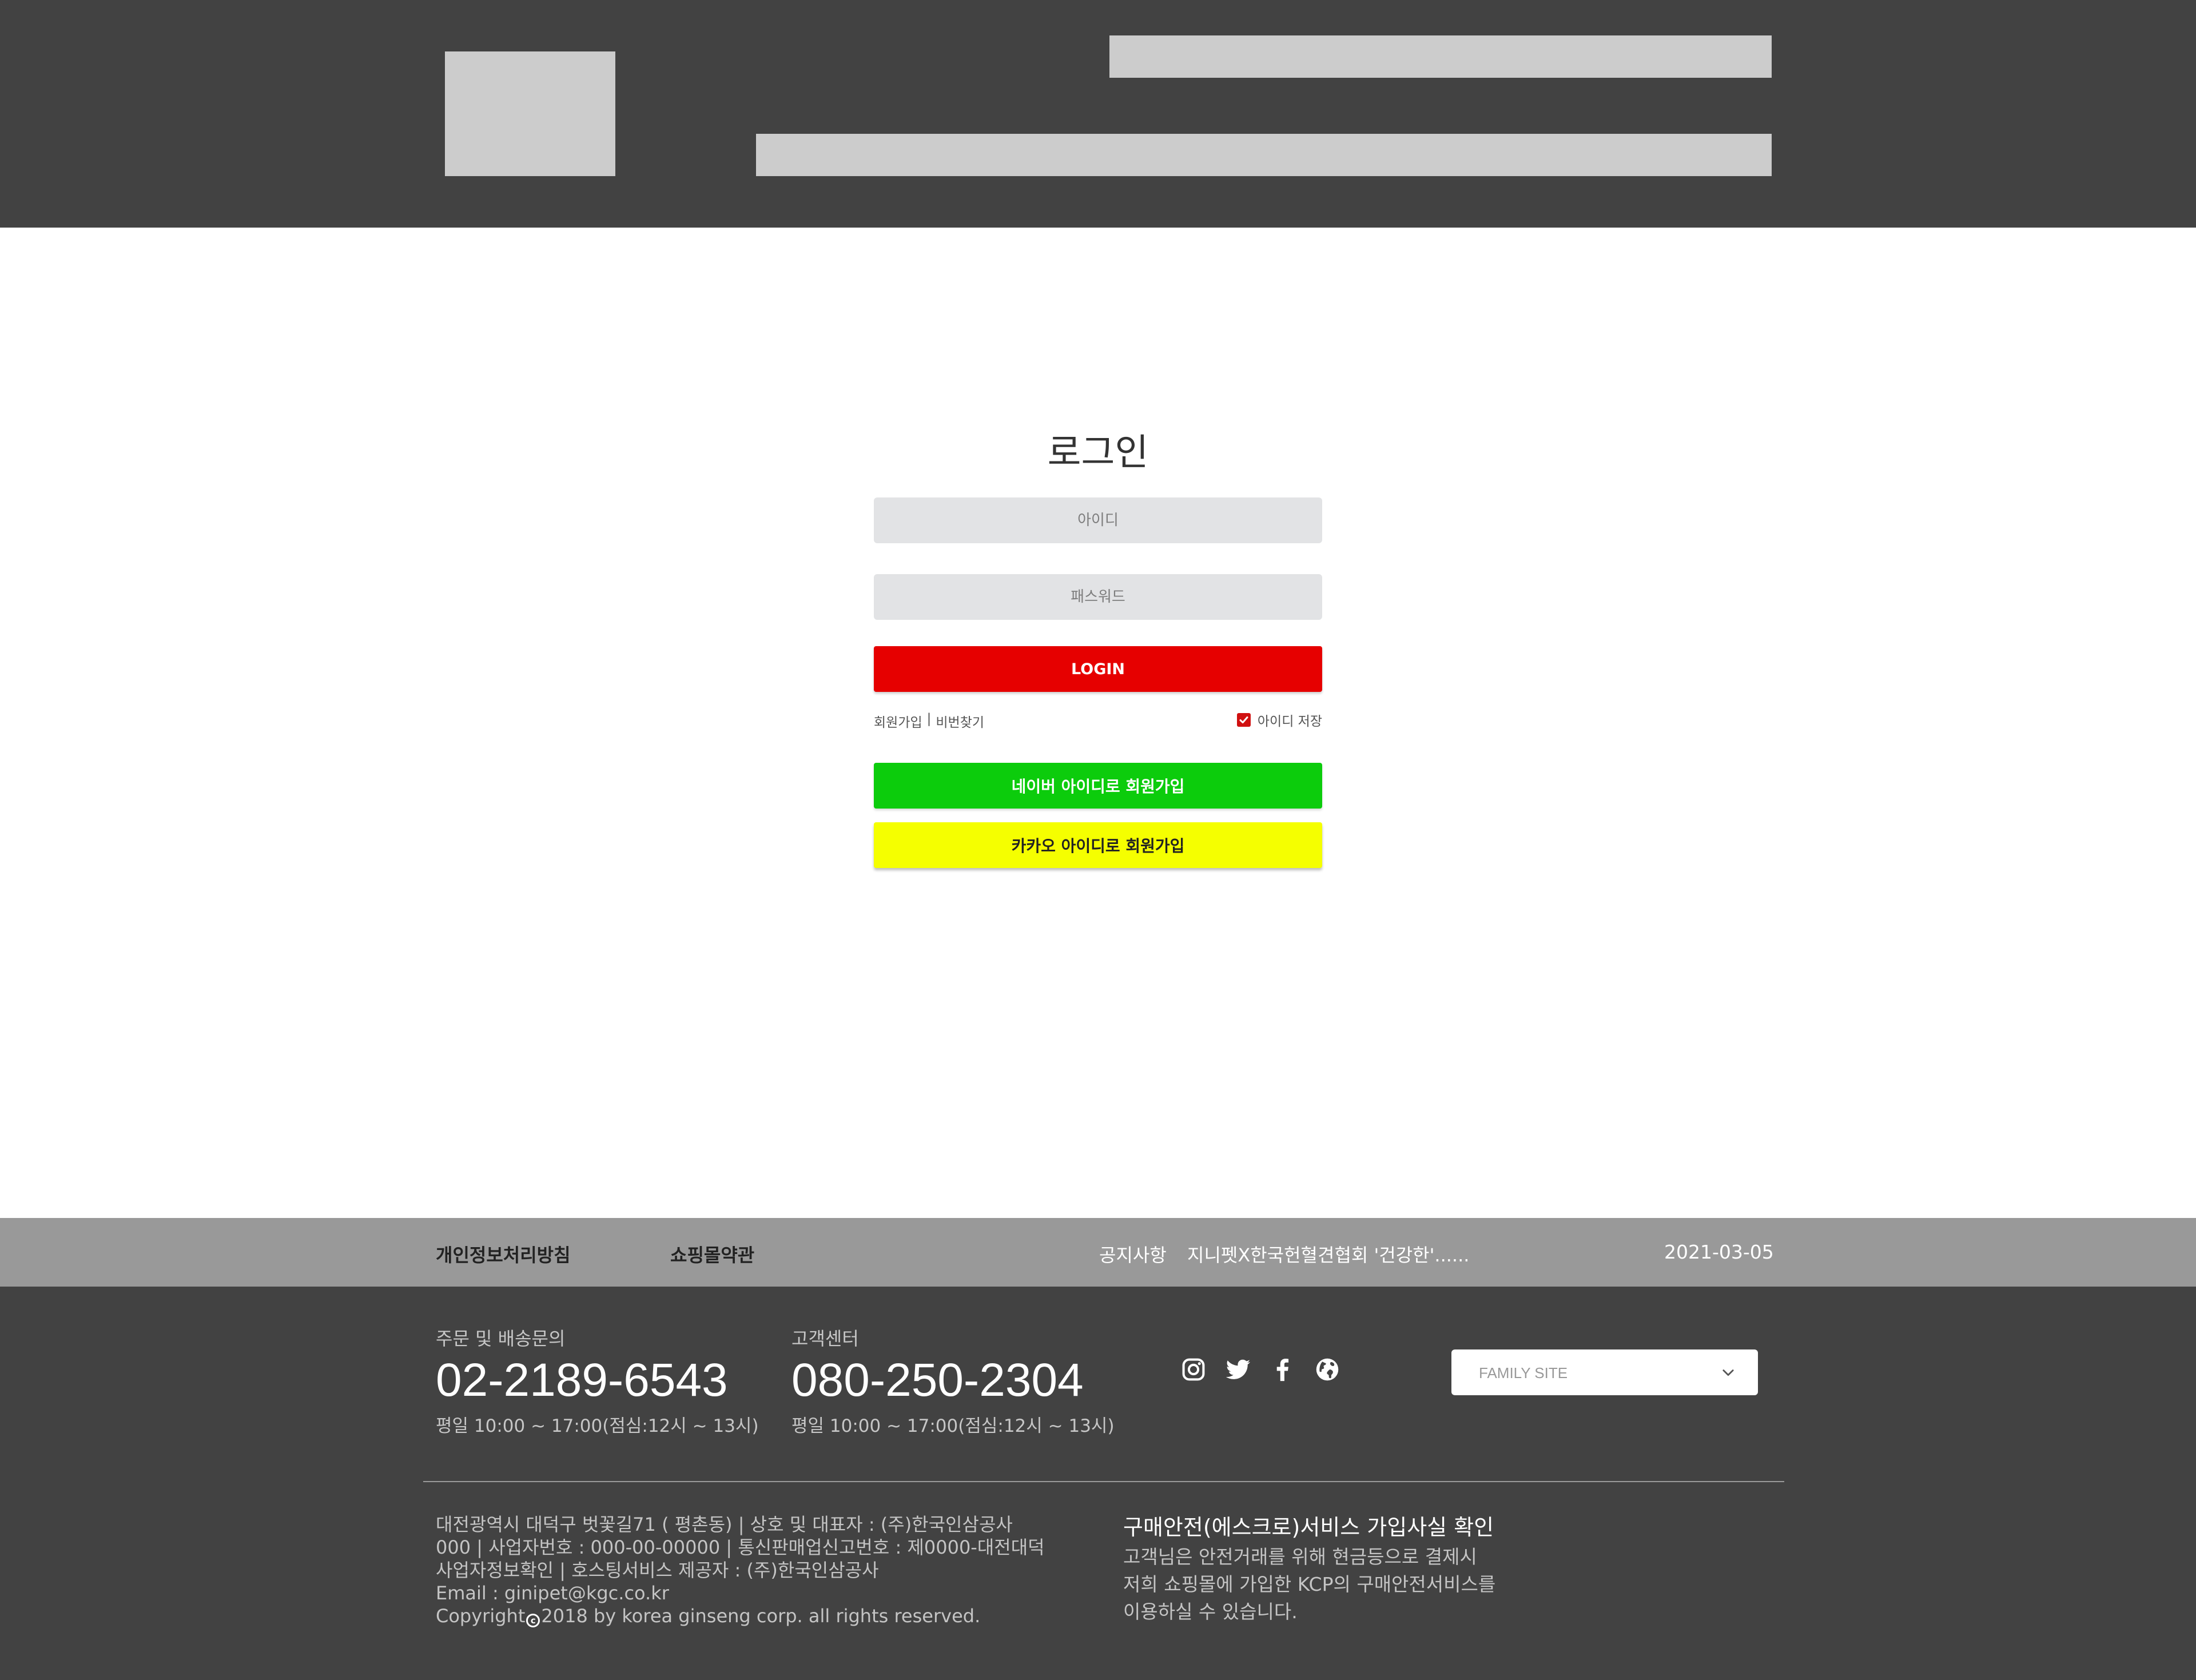 This screenshot has width=2196, height=1680. I want to click on signup-link: 회원가입, so click(898, 721).